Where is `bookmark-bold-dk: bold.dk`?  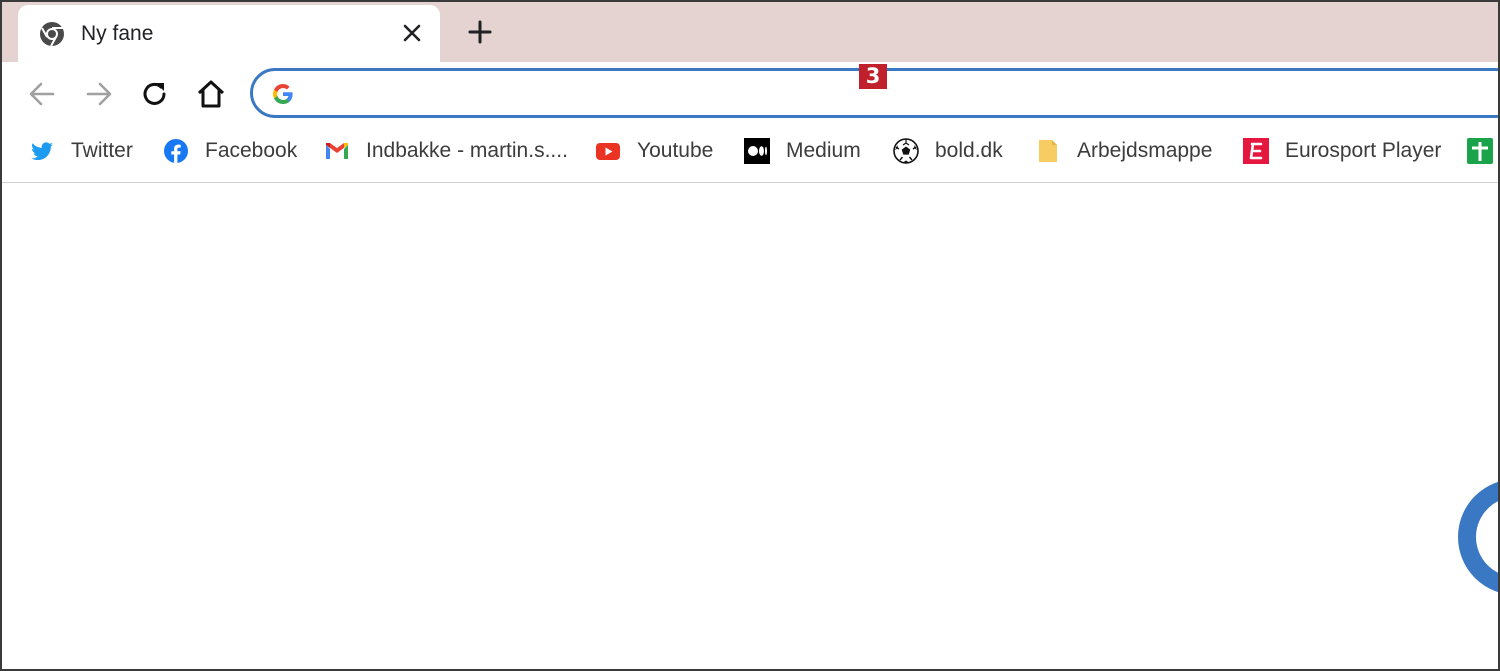
bookmark-bold-dk: bold.dk is located at coordinates (948, 151).